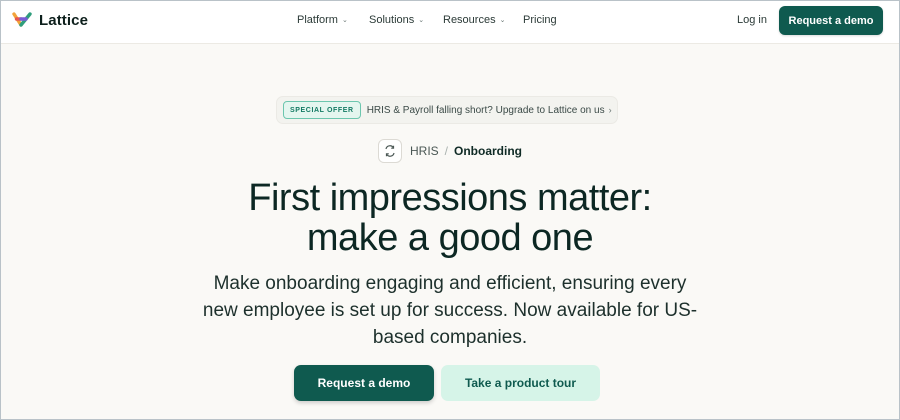 This screenshot has width=900, height=420. Describe the element at coordinates (831, 20) in the screenshot. I see `request-demo-nav-button: Request a demo` at that location.